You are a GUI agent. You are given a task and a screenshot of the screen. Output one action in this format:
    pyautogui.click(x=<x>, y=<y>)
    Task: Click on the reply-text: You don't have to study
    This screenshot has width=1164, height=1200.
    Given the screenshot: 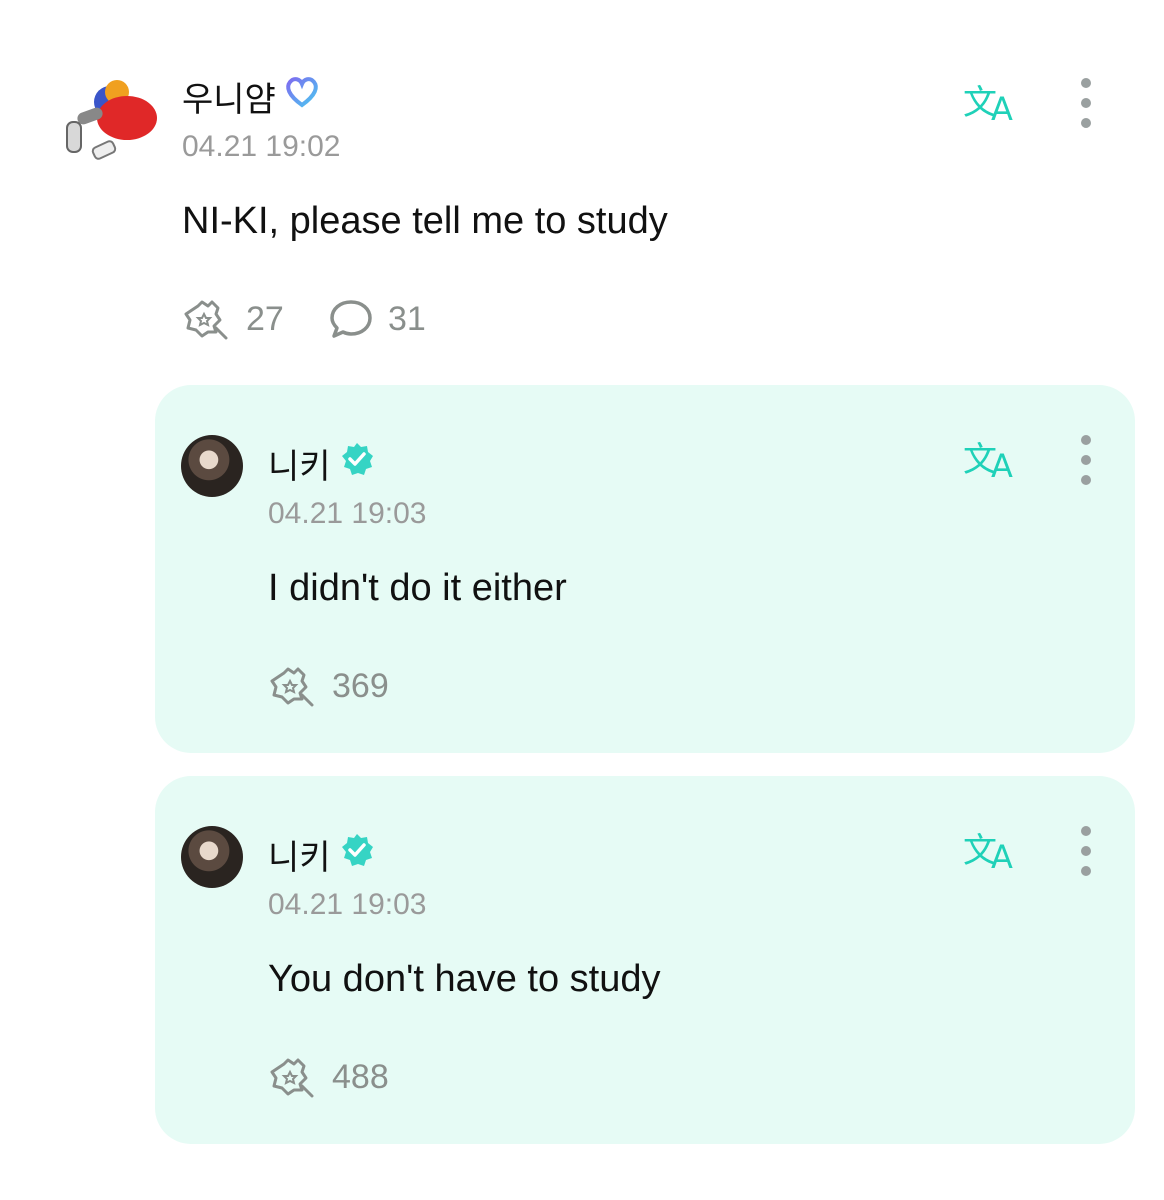 What is the action you would take?
    pyautogui.click(x=464, y=979)
    